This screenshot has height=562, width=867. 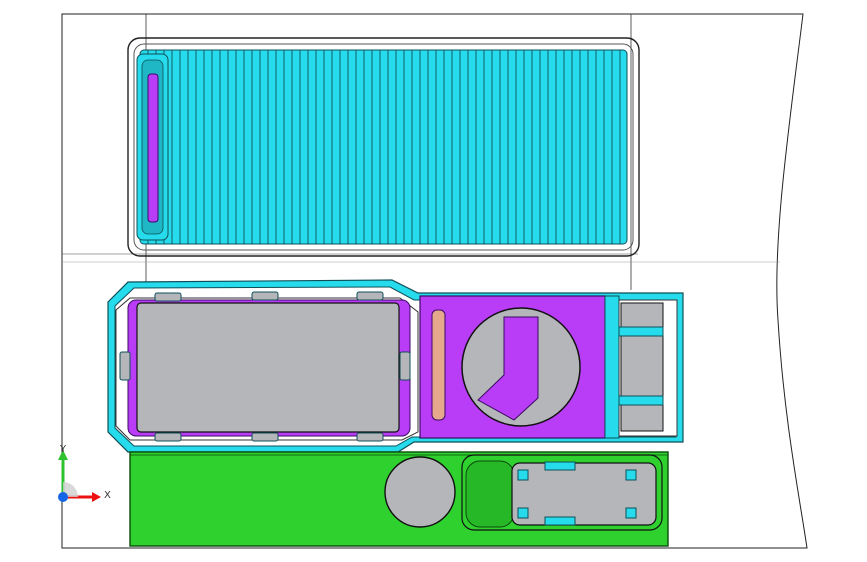 What do you see at coordinates (268, 367) in the screenshot?
I see `storage-bin-floor` at bounding box center [268, 367].